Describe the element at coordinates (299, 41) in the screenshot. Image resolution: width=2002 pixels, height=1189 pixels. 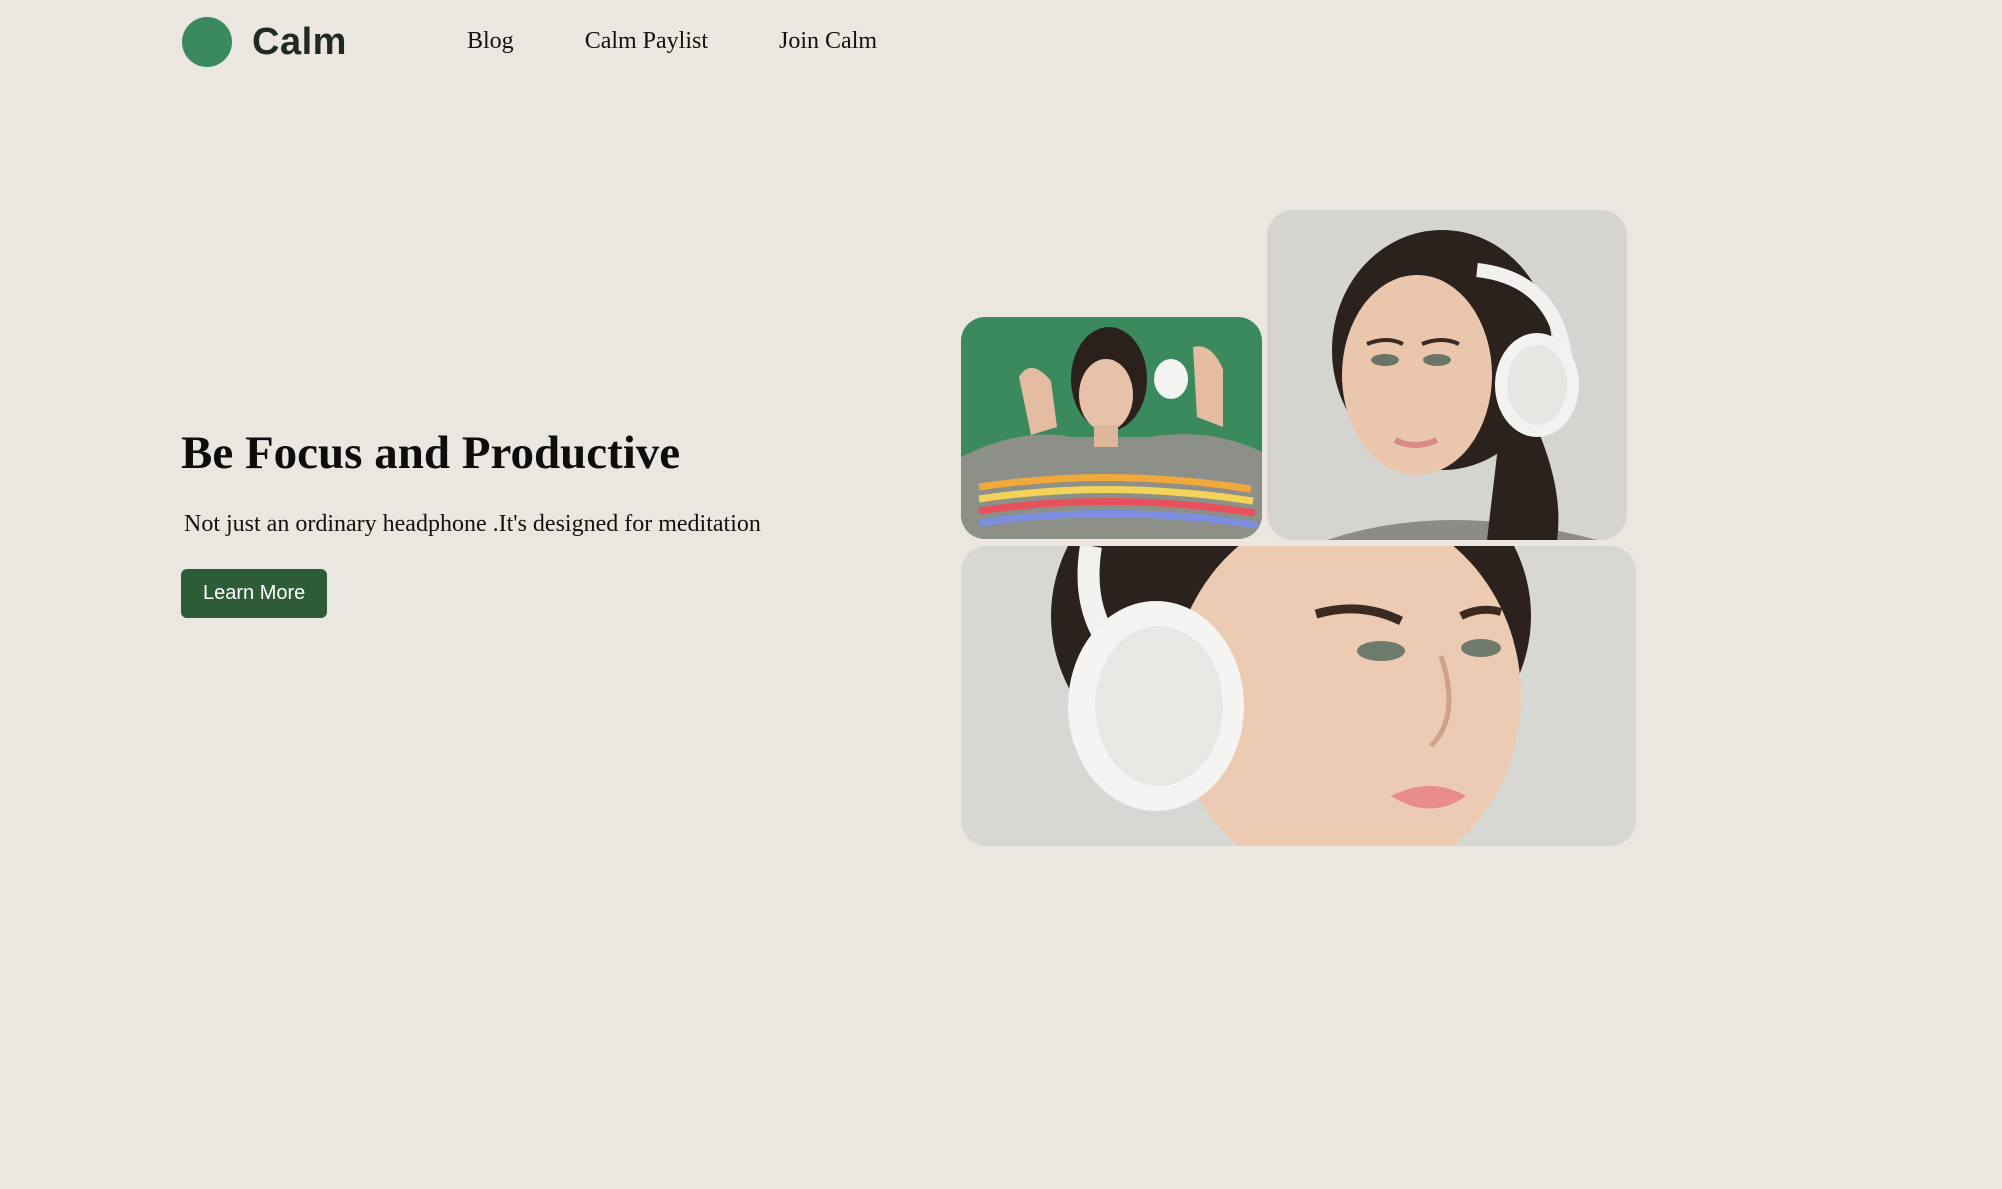
I see `brand-name: Calm` at that location.